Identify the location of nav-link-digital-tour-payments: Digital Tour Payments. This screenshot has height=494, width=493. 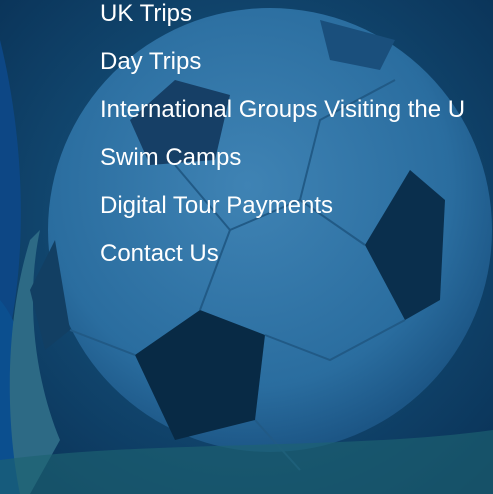
(216, 206).